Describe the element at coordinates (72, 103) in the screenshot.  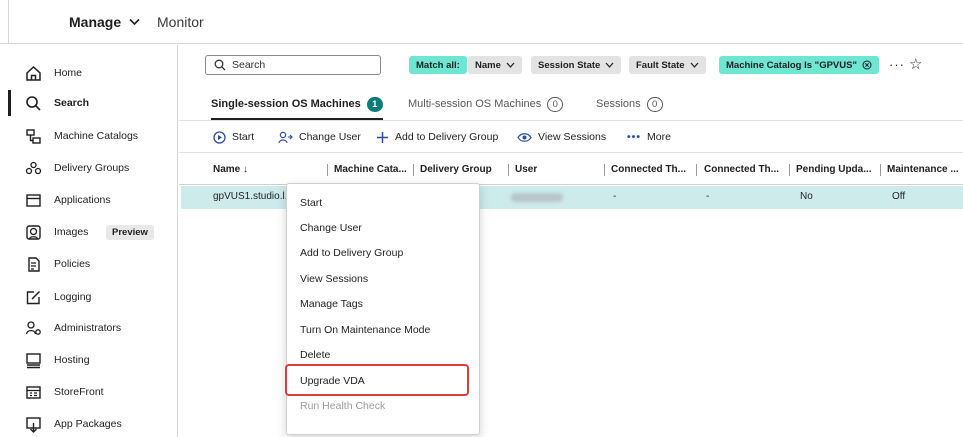
I see `sidebar-item-label: Search` at that location.